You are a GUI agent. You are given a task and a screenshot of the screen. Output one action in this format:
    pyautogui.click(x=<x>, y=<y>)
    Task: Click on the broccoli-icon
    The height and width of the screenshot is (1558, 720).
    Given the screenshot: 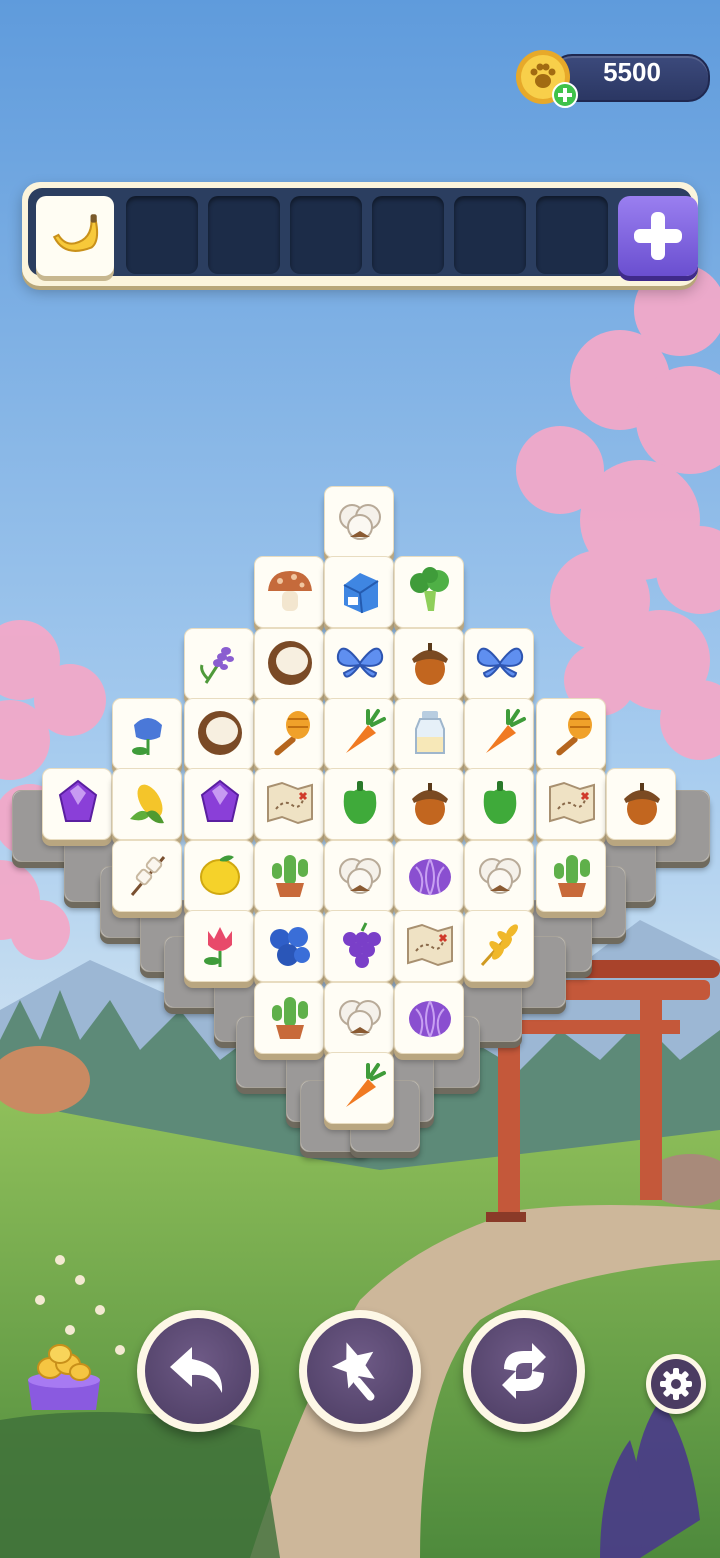 What is the action you would take?
    pyautogui.click(x=429, y=589)
    